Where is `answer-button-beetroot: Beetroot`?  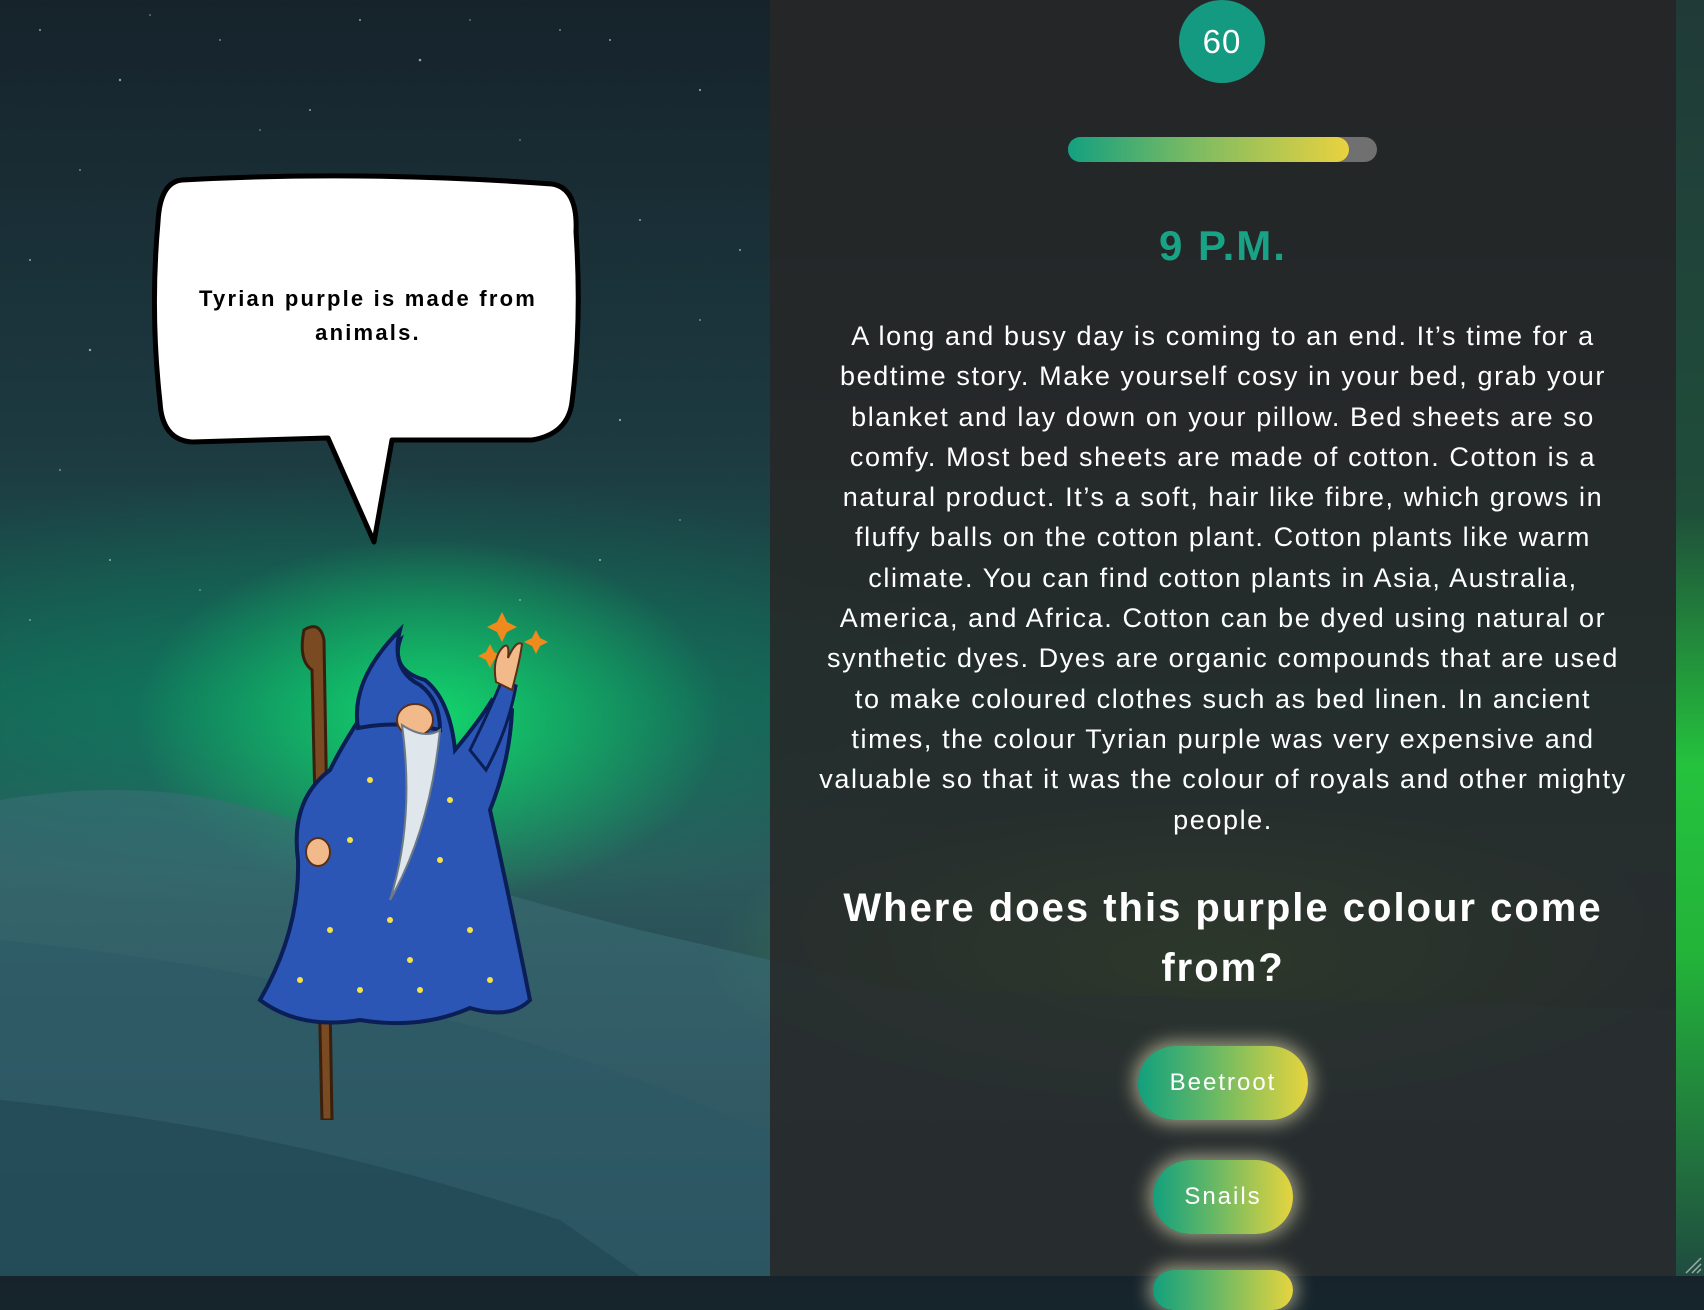 answer-button-beetroot: Beetroot is located at coordinates (1223, 1083).